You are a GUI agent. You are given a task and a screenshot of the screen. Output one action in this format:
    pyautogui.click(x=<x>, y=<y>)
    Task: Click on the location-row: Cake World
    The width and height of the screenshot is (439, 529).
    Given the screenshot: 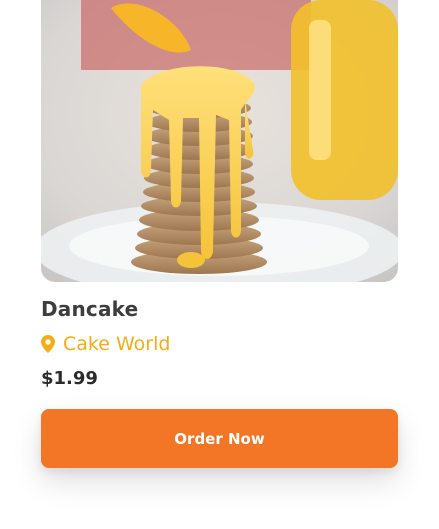 What is the action you would take?
    pyautogui.click(x=105, y=344)
    